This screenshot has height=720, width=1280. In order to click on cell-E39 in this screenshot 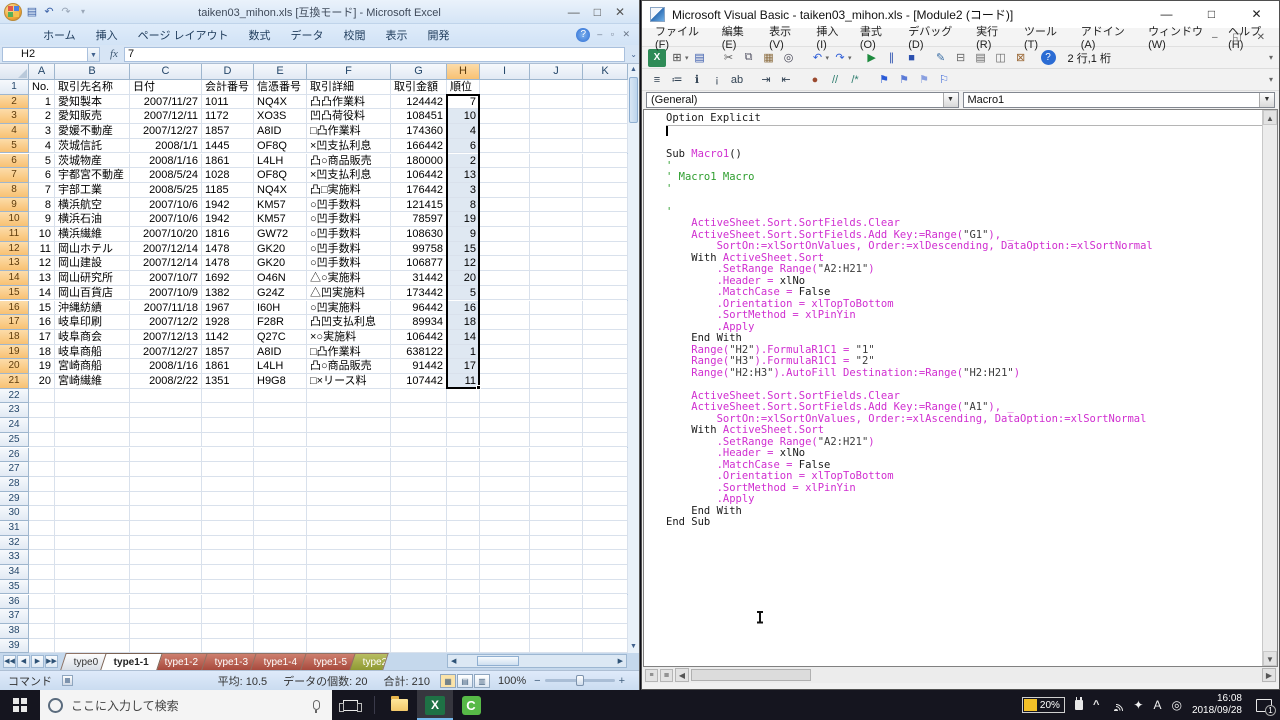, I will do `click(280, 645)`.